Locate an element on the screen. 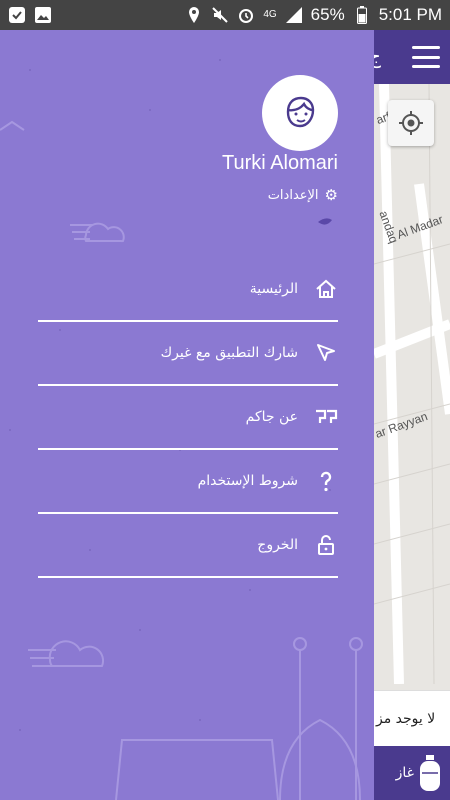 Image resolution: width=450 pixels, height=800 pixels. image-notification-icon is located at coordinates (43, 15).